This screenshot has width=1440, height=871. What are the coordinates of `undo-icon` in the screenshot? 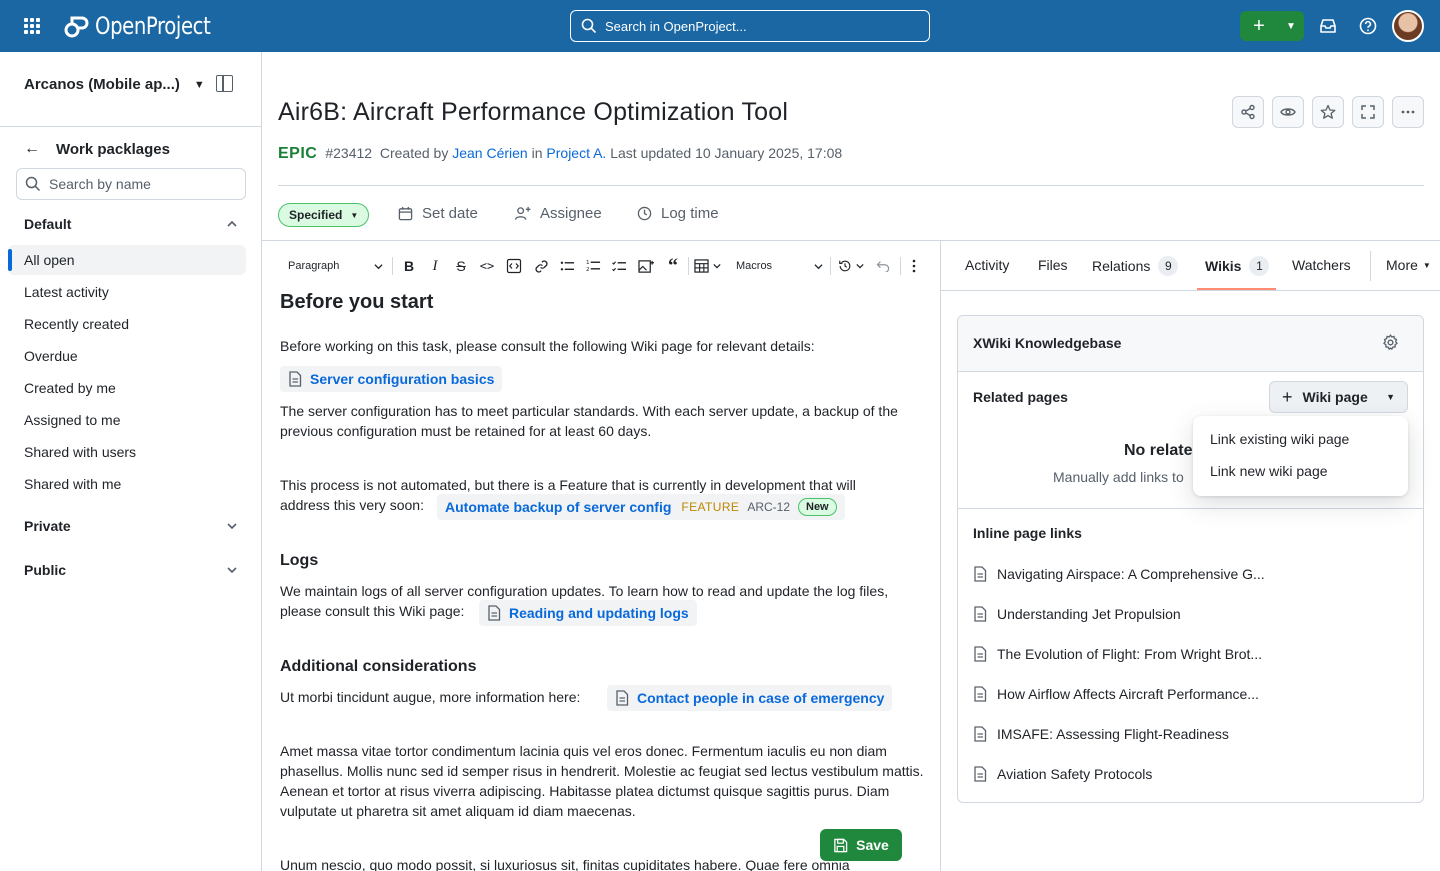 It's located at (883, 266).